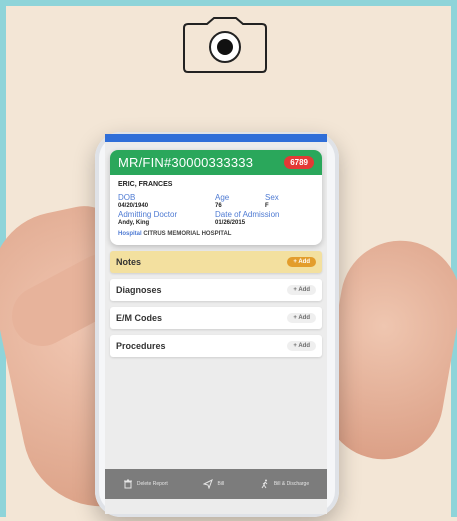 This screenshot has width=457, height=521. I want to click on admitting-doctor-value: Andy, King, so click(134, 223).